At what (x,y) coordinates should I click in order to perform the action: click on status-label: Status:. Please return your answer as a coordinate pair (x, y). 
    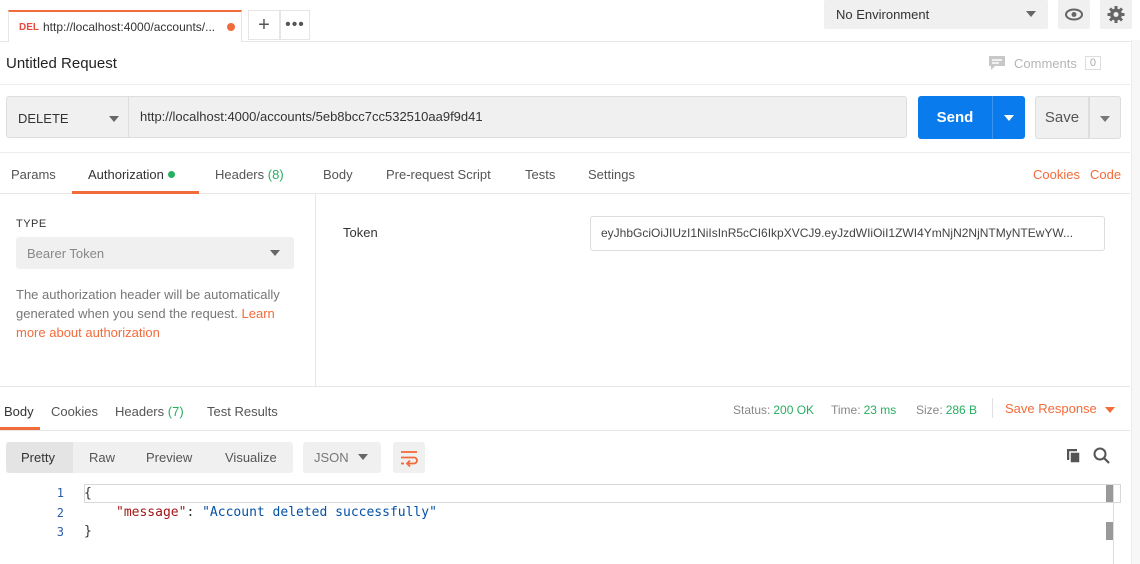
    Looking at the image, I should click on (752, 410).